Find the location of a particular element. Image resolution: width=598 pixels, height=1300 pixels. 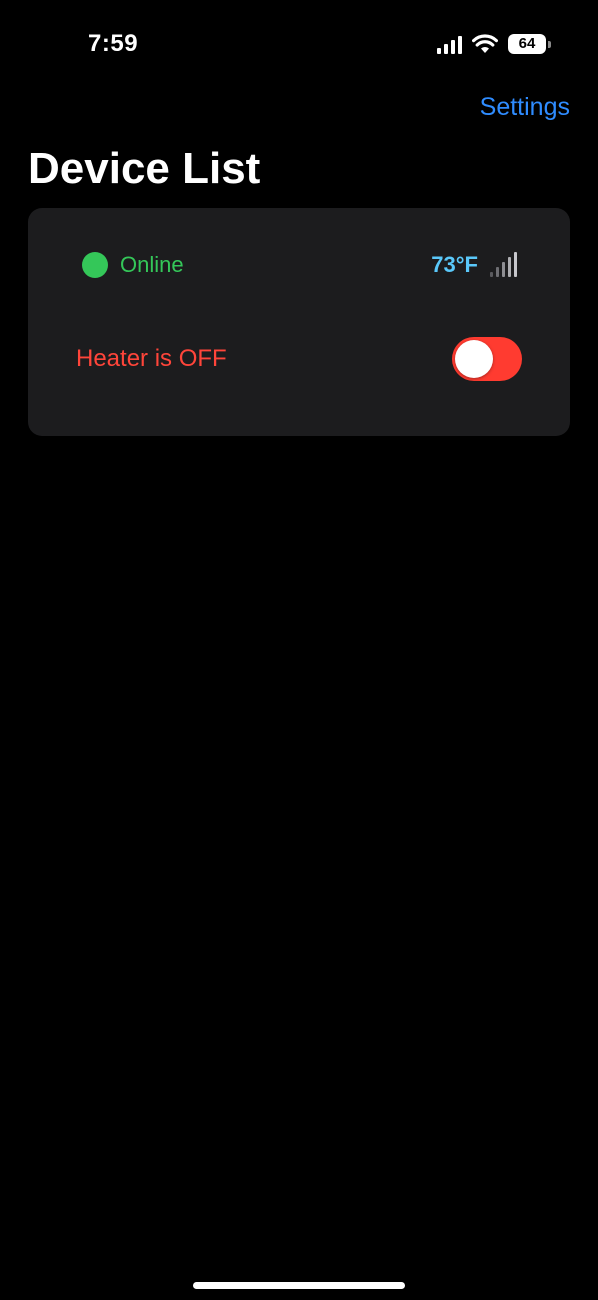

cellular-signal-icon is located at coordinates (449, 44).